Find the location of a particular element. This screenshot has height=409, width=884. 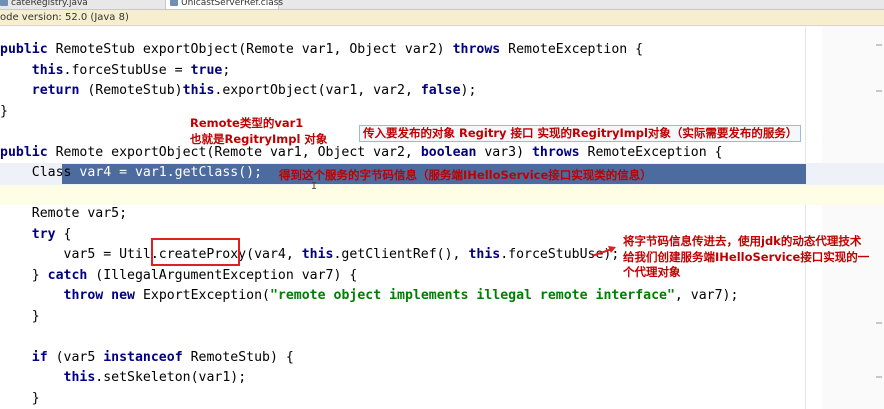

code-line: this.forceStubUse = true; is located at coordinates (115, 71).